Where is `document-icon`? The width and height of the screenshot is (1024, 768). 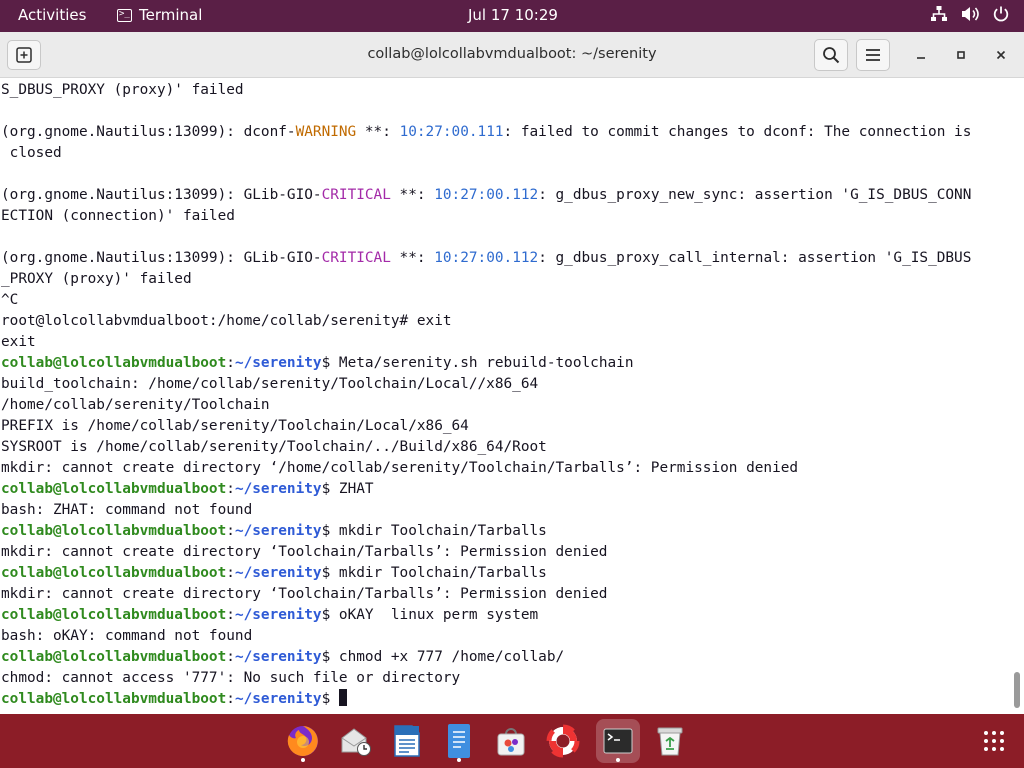 document-icon is located at coordinates (407, 741).